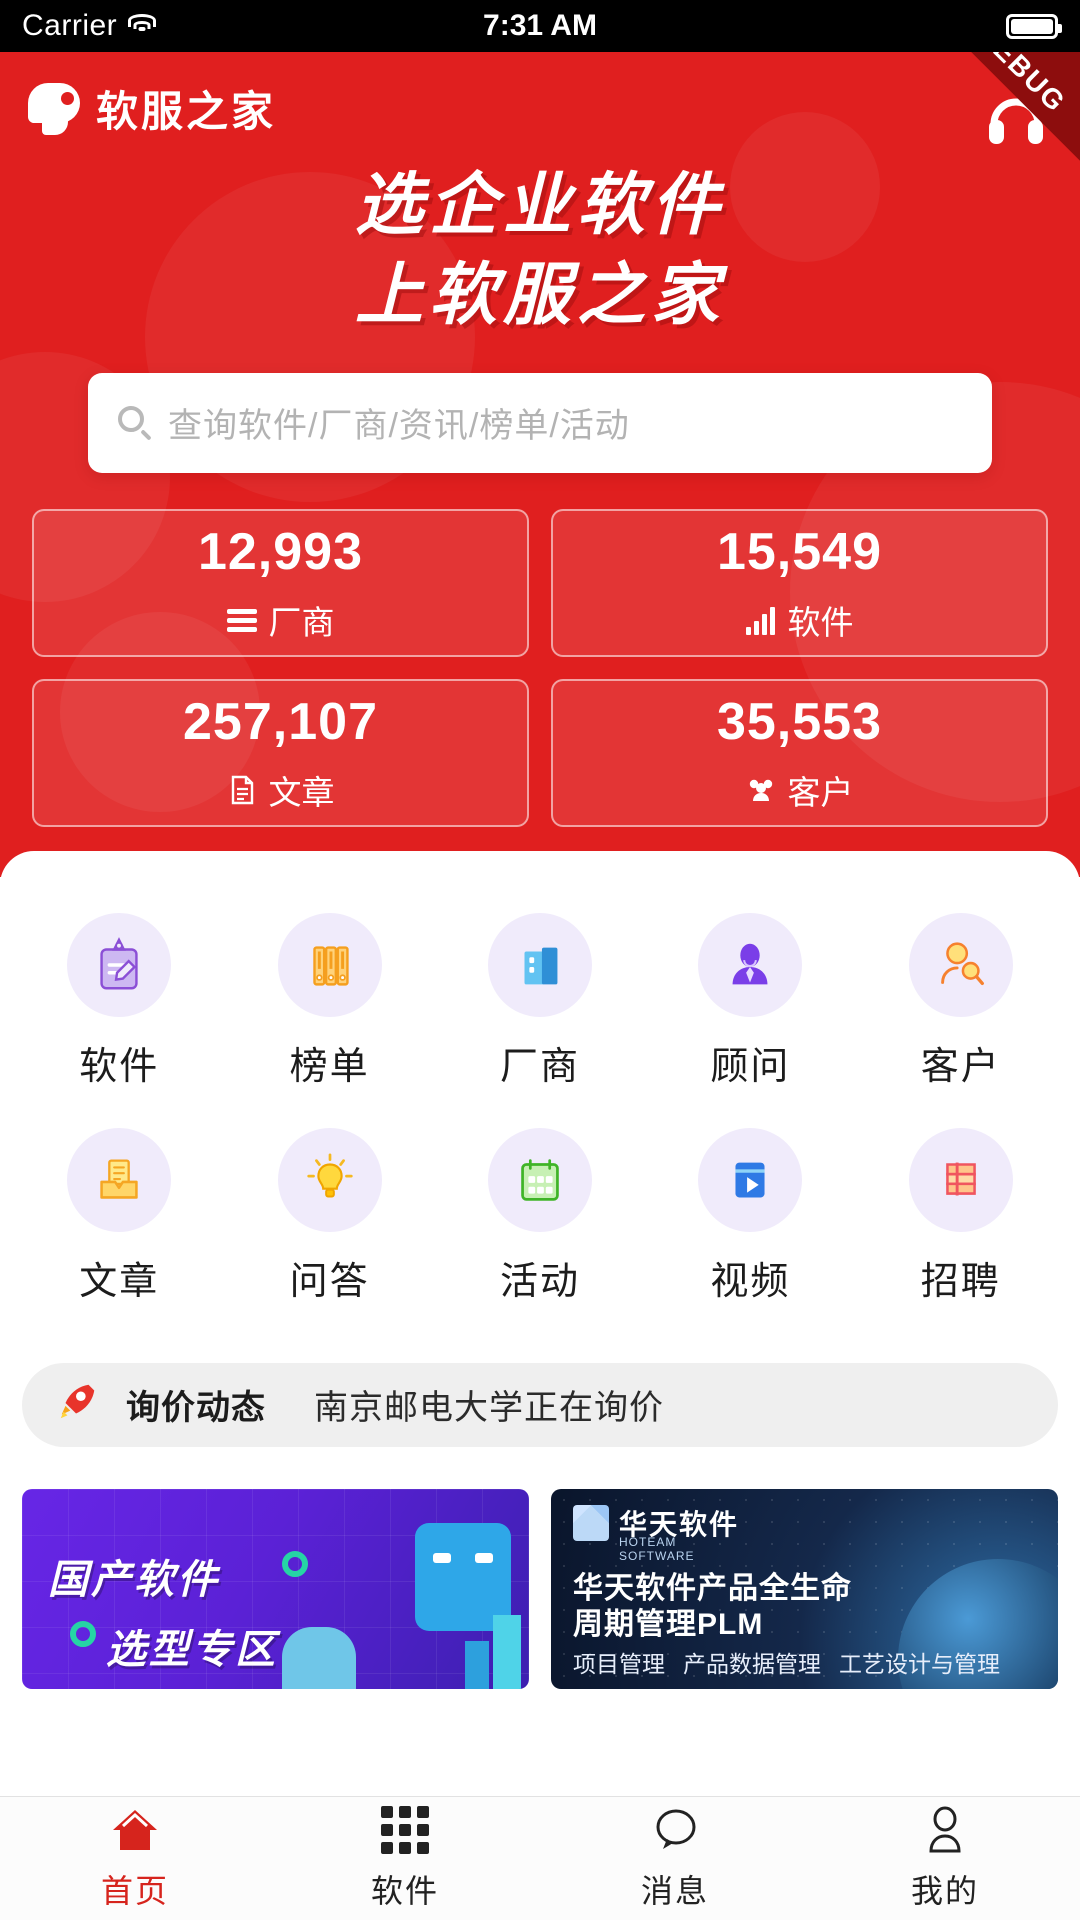 This screenshot has height=1920, width=1080. What do you see at coordinates (750, 964) in the screenshot?
I see `advisor-person-icon` at bounding box center [750, 964].